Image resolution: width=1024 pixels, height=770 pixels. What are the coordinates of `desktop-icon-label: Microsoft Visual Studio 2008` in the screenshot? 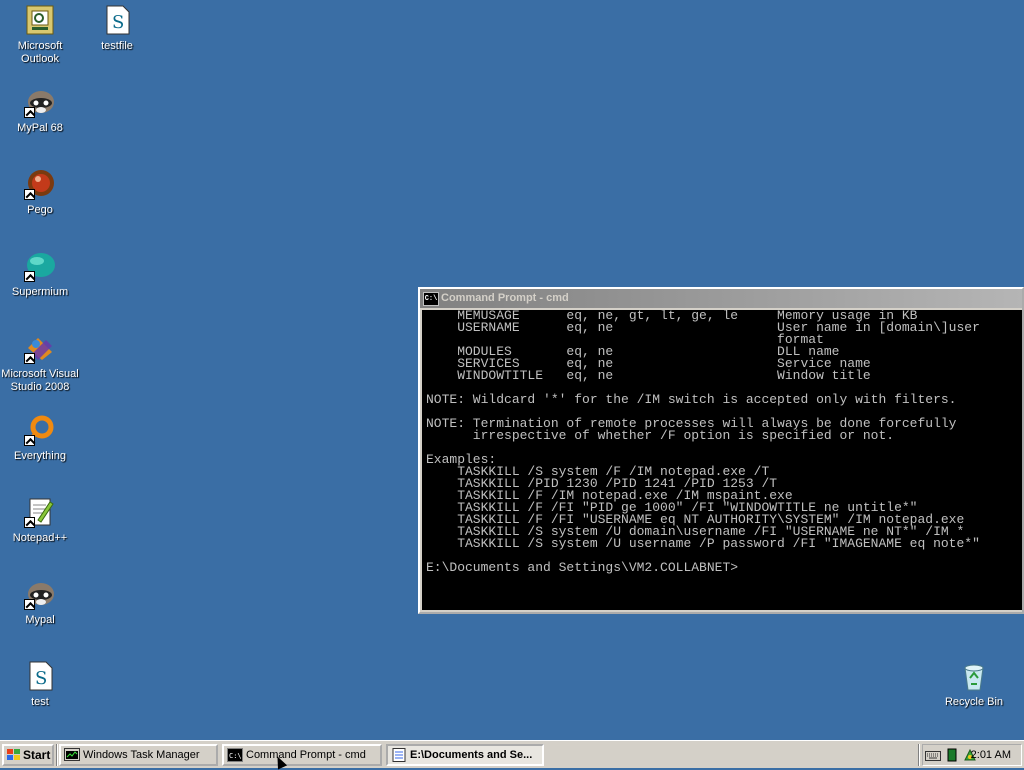 It's located at (40, 380).